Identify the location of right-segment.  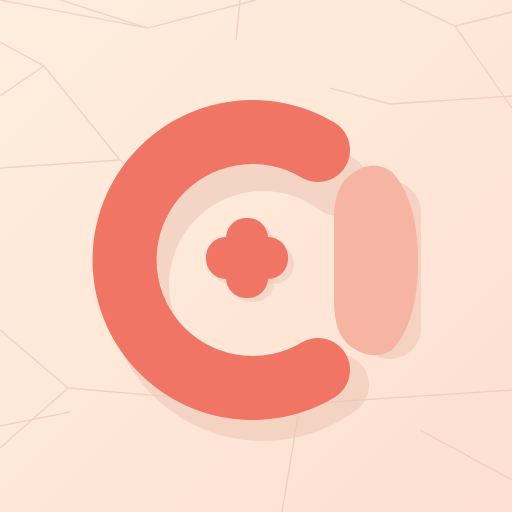
(376, 260).